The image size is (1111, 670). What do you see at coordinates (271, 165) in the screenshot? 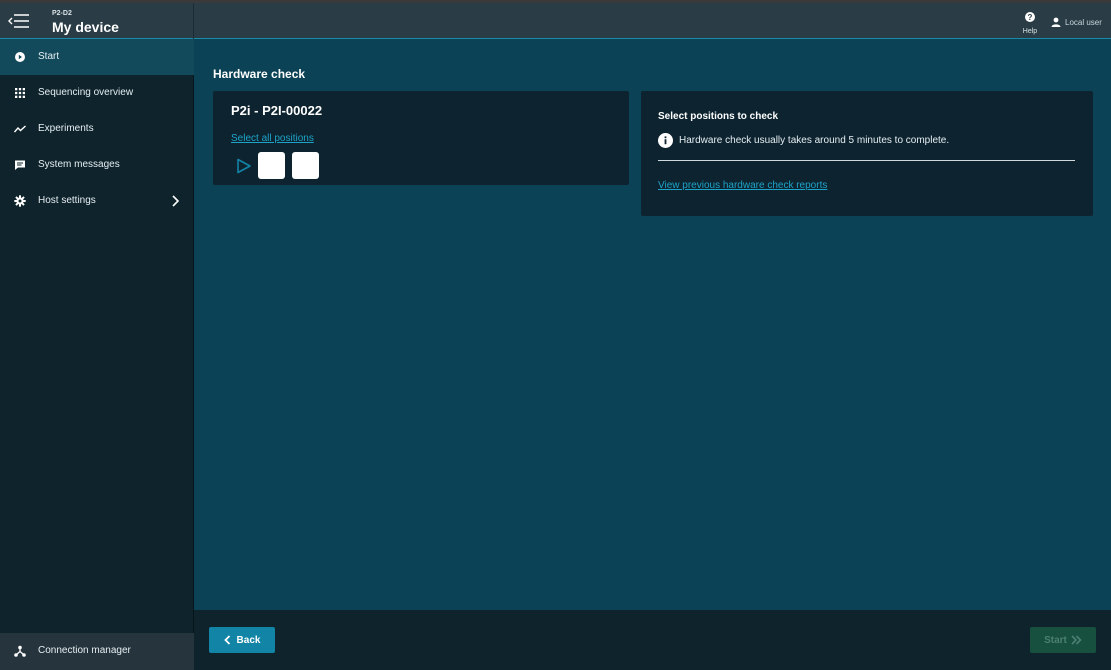
I see `position-1-checkbox` at bounding box center [271, 165].